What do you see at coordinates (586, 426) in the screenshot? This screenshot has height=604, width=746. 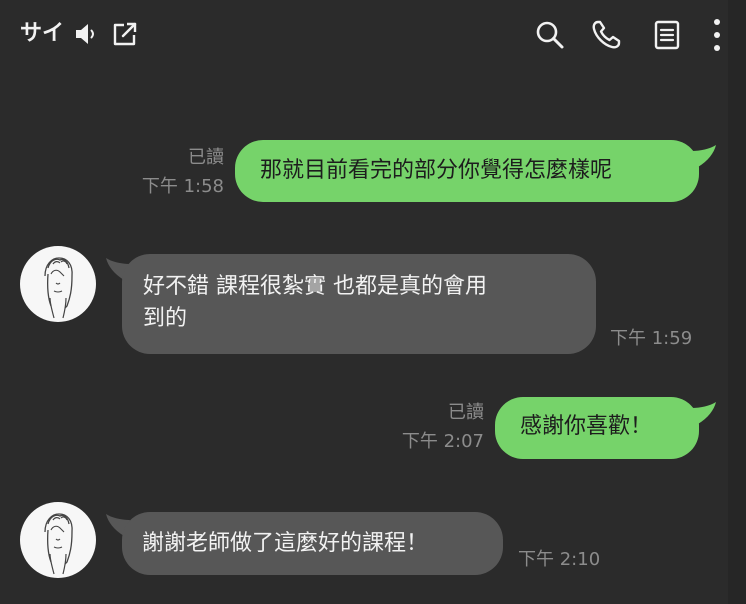 I see `message-text: 感謝你喜歡！` at bounding box center [586, 426].